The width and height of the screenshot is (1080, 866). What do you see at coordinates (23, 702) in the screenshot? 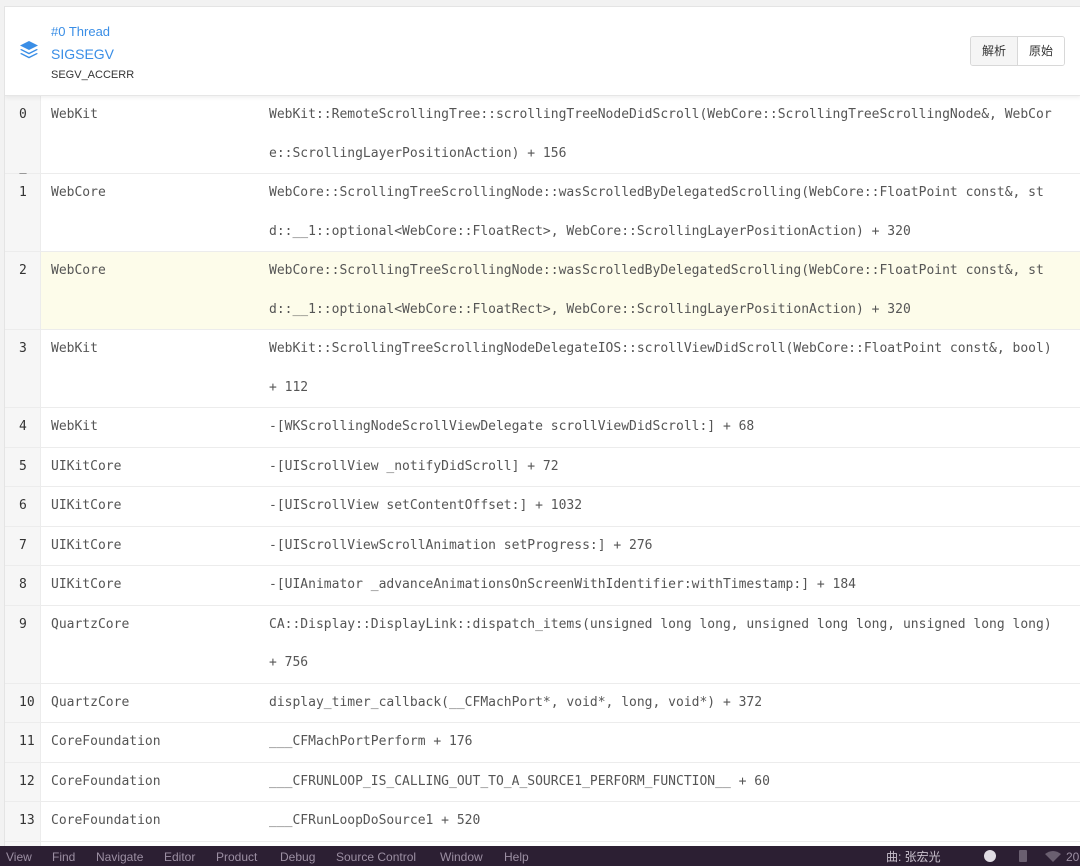
I see `frame-index: 10` at bounding box center [23, 702].